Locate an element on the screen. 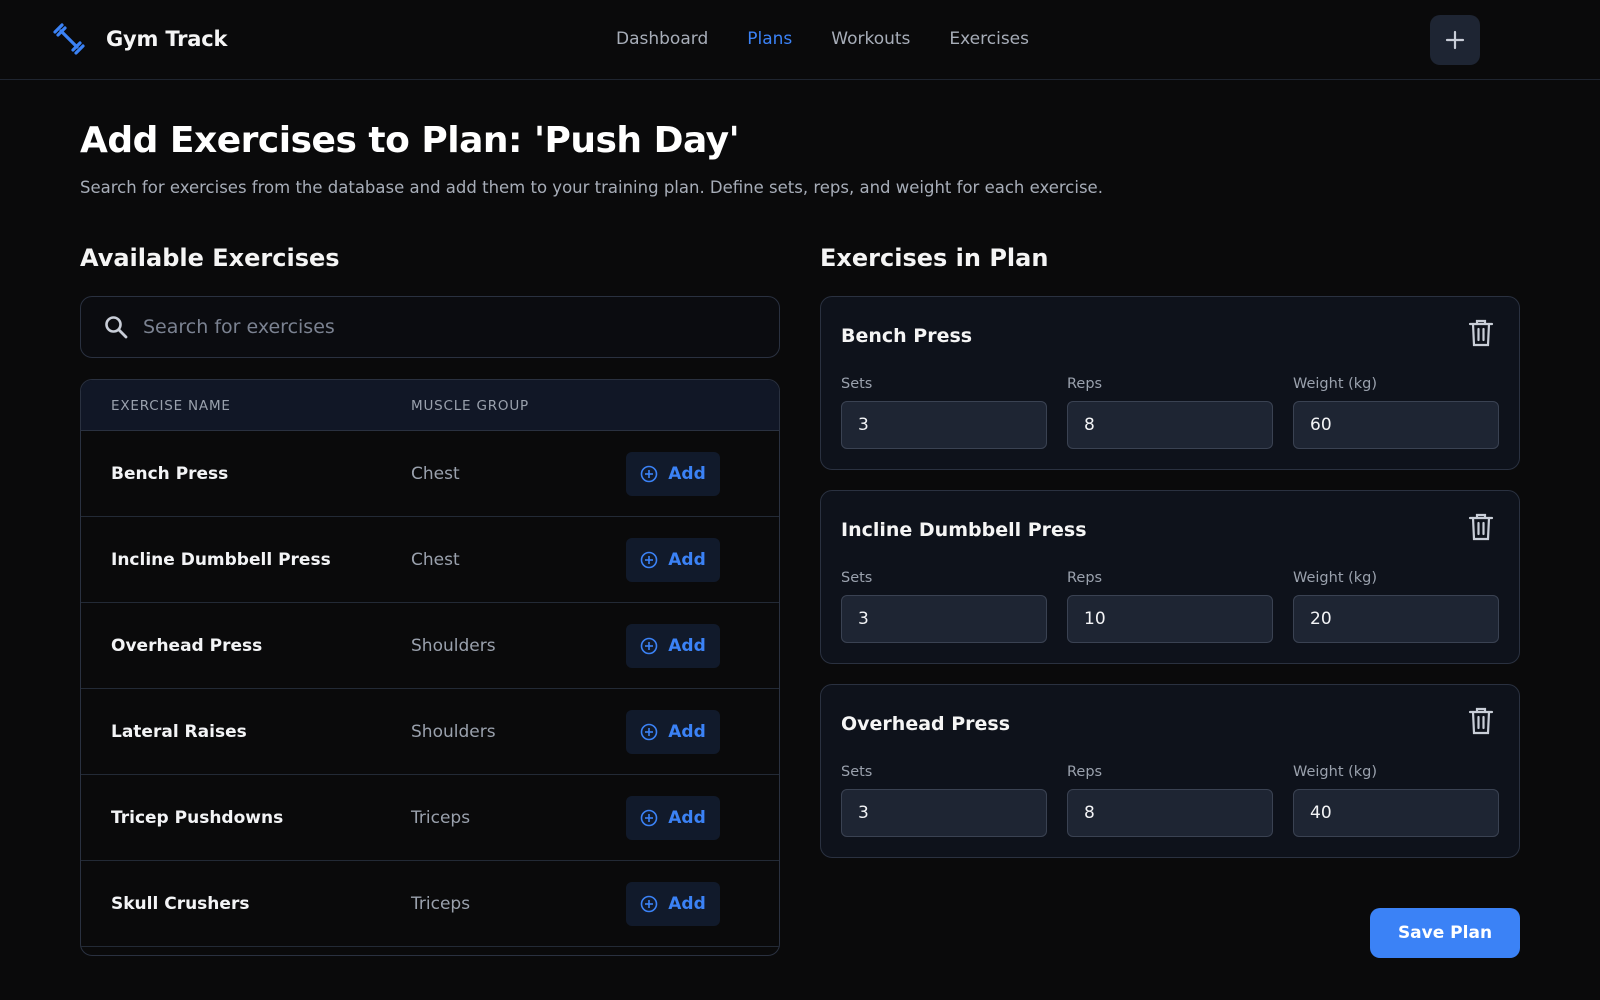 Image resolution: width=1600 pixels, height=1000 pixels. table-row: Tricep Pushdowns Triceps Add is located at coordinates (430, 818).